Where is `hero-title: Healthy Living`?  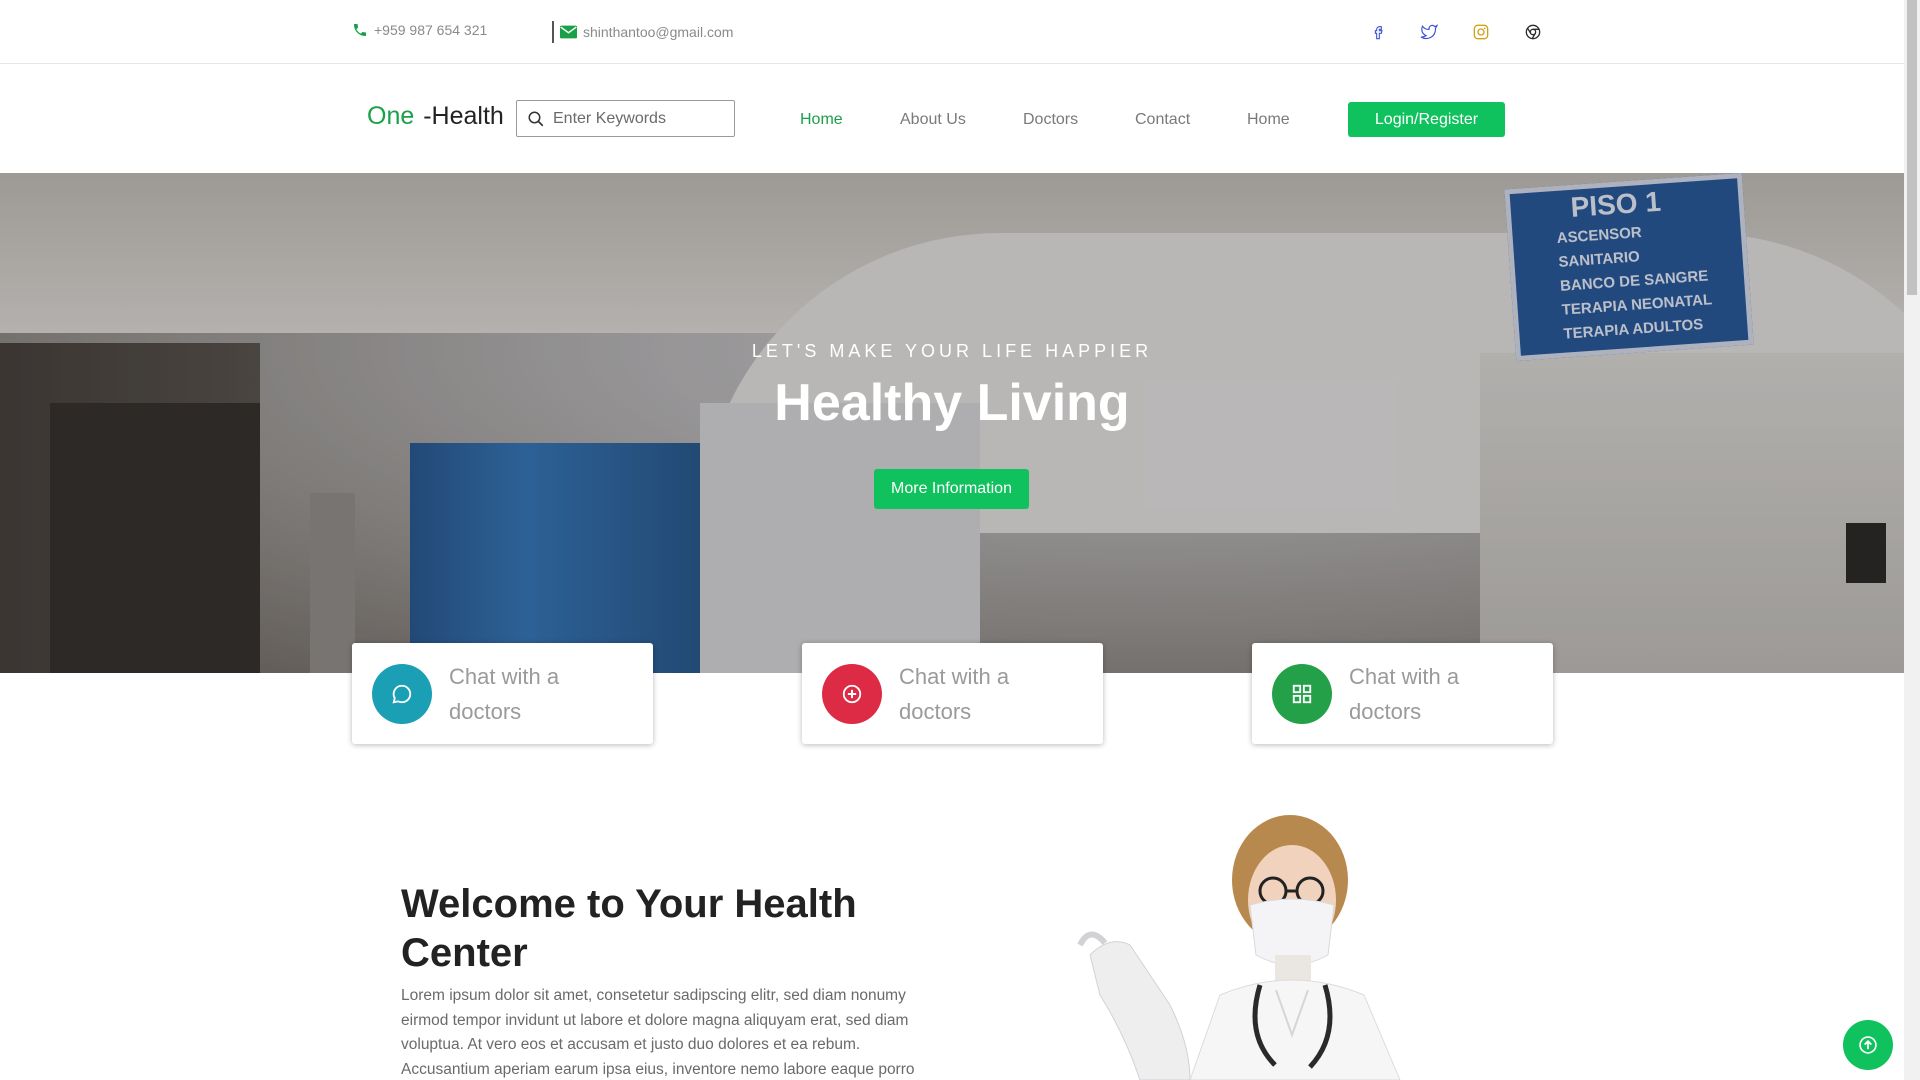
hero-title: Healthy Living is located at coordinates (952, 403).